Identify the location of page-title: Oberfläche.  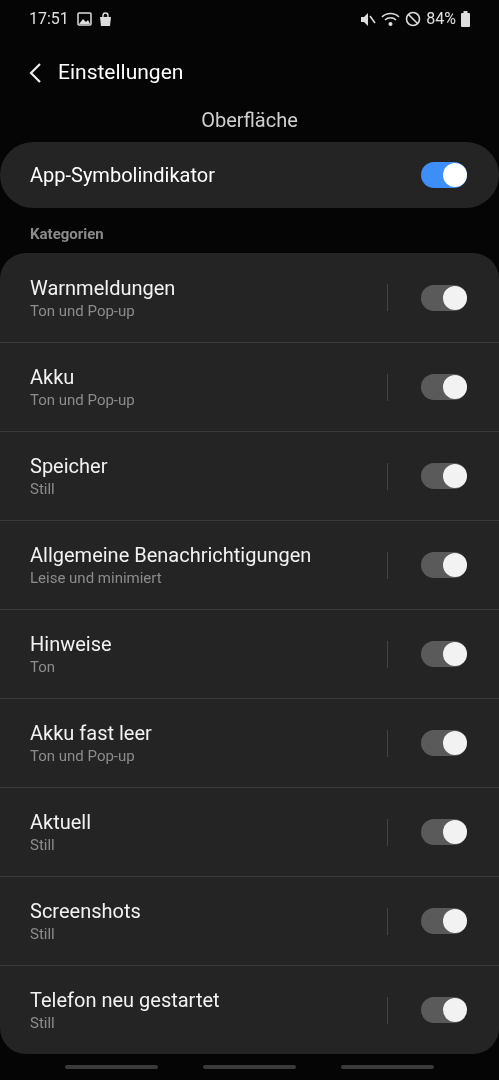
(249, 120).